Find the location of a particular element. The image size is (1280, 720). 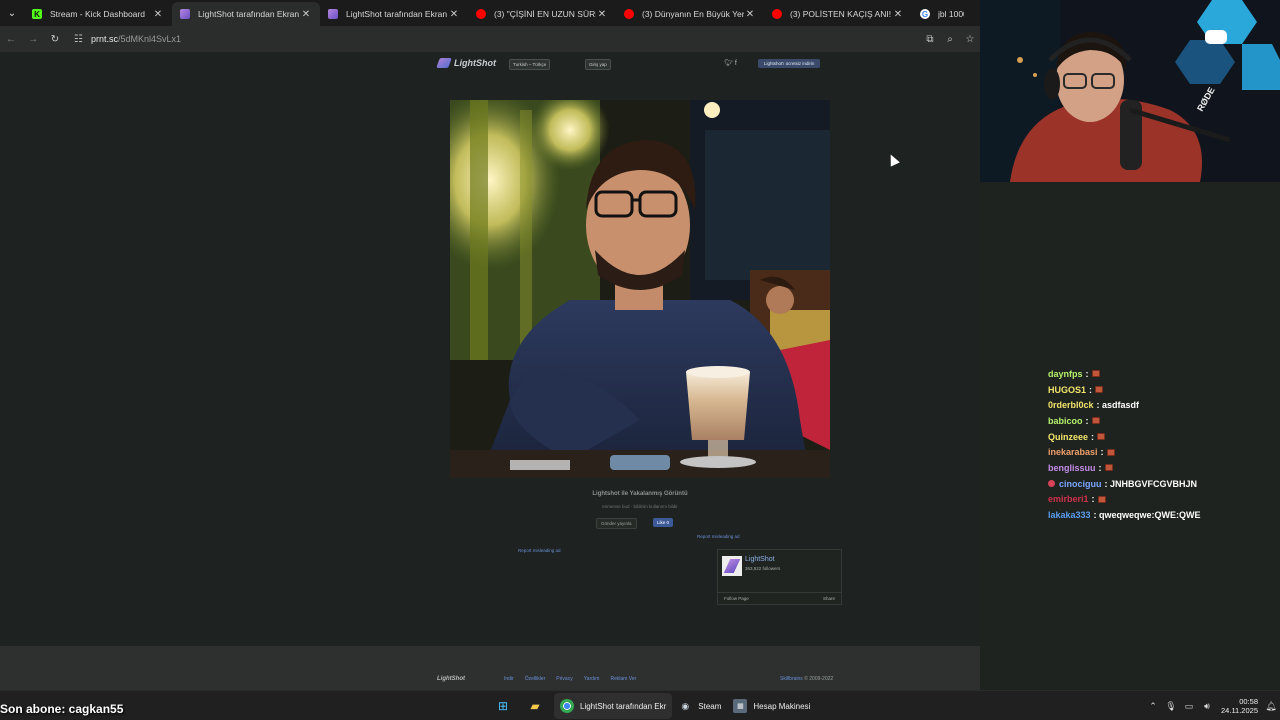

tab-kick-dashboard: K Stream - Kick Dashboard ✕ is located at coordinates (98, 14).